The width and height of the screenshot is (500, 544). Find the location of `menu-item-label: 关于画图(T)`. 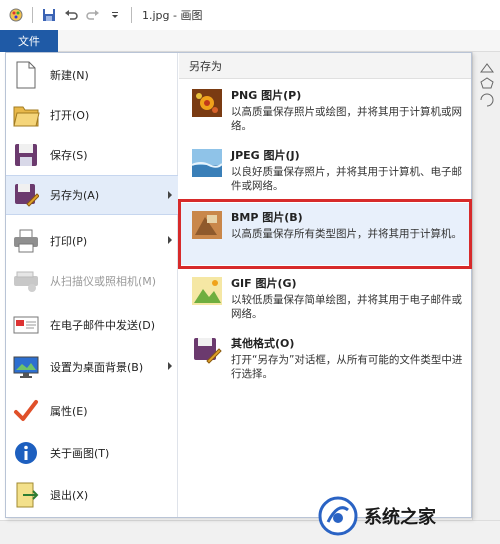

menu-item-label: 关于画图(T) is located at coordinates (80, 453).